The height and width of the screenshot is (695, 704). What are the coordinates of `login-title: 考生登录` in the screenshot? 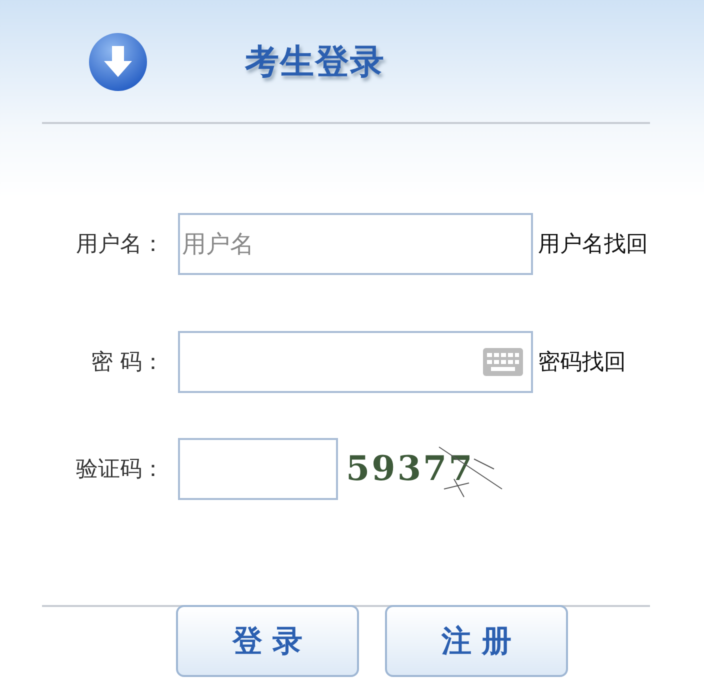 It's located at (315, 62).